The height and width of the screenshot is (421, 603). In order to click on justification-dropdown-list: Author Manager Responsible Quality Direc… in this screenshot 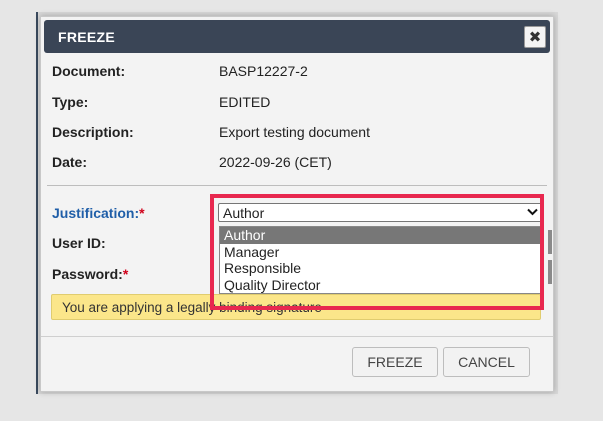, I will do `click(381, 260)`.